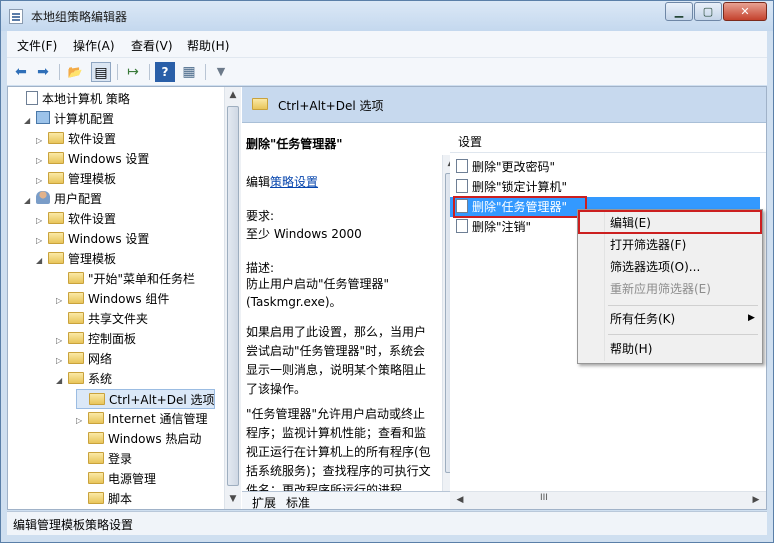 This screenshot has width=774, height=543. What do you see at coordinates (43, 117) in the screenshot?
I see `computer-icon` at bounding box center [43, 117].